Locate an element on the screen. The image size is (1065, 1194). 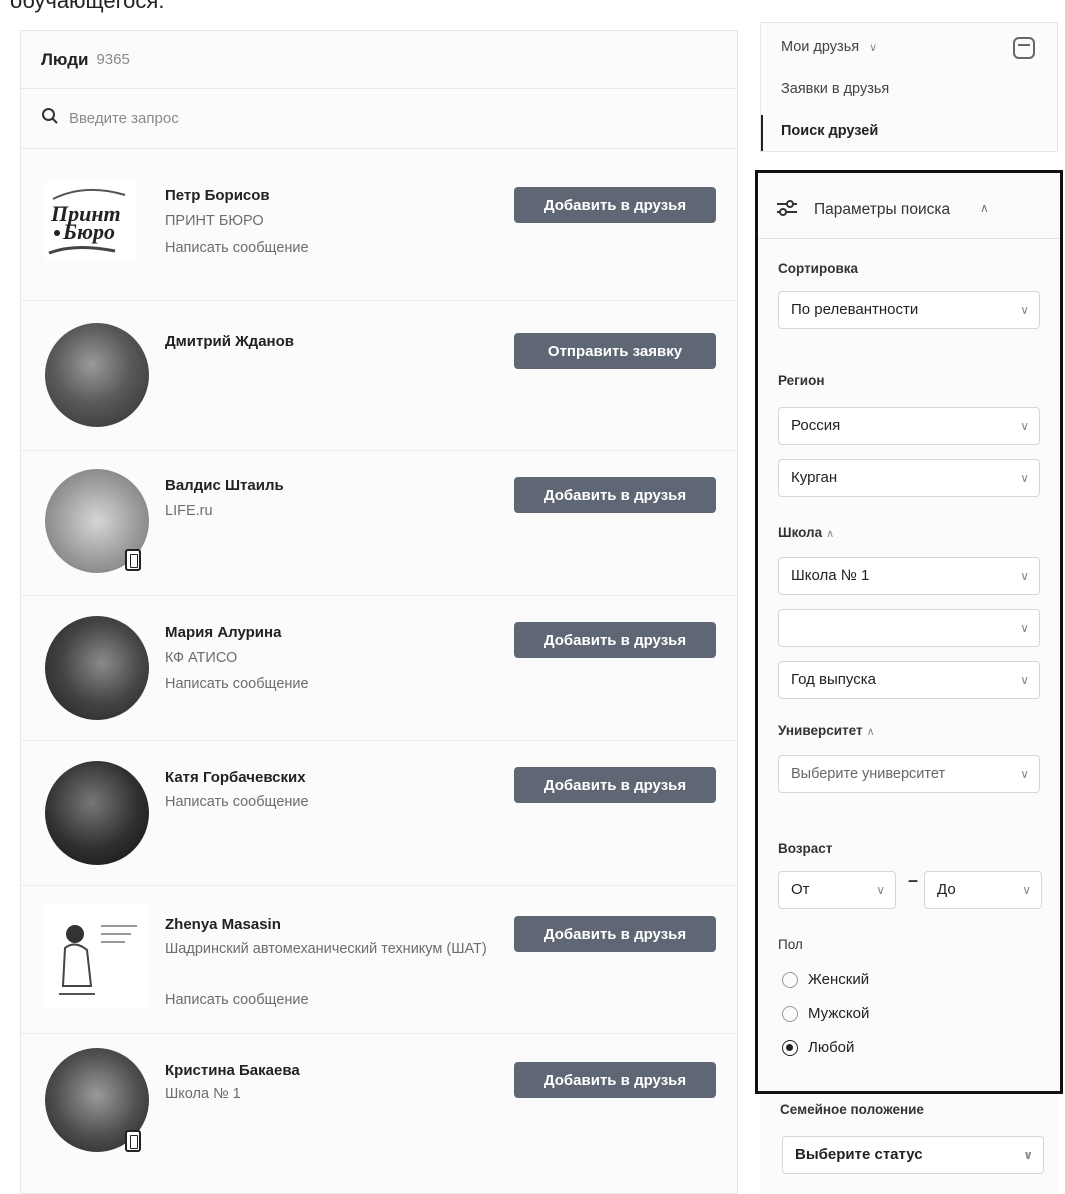
caption-text: обучающегося. is located at coordinates (87, 6).